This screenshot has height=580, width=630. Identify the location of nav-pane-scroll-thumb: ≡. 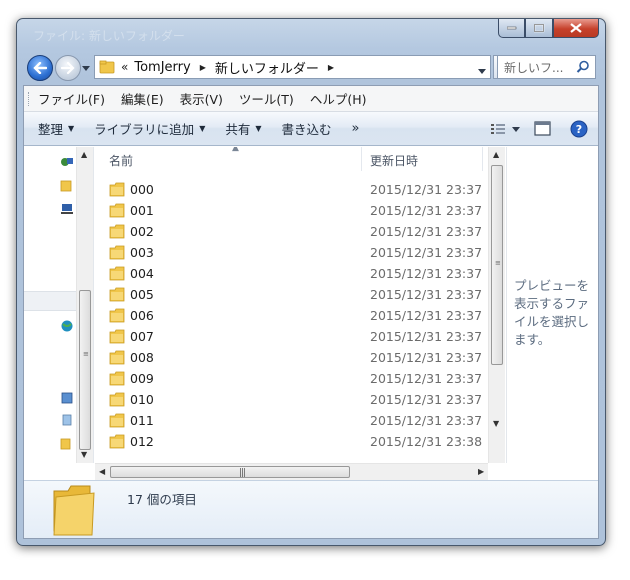
(85, 370).